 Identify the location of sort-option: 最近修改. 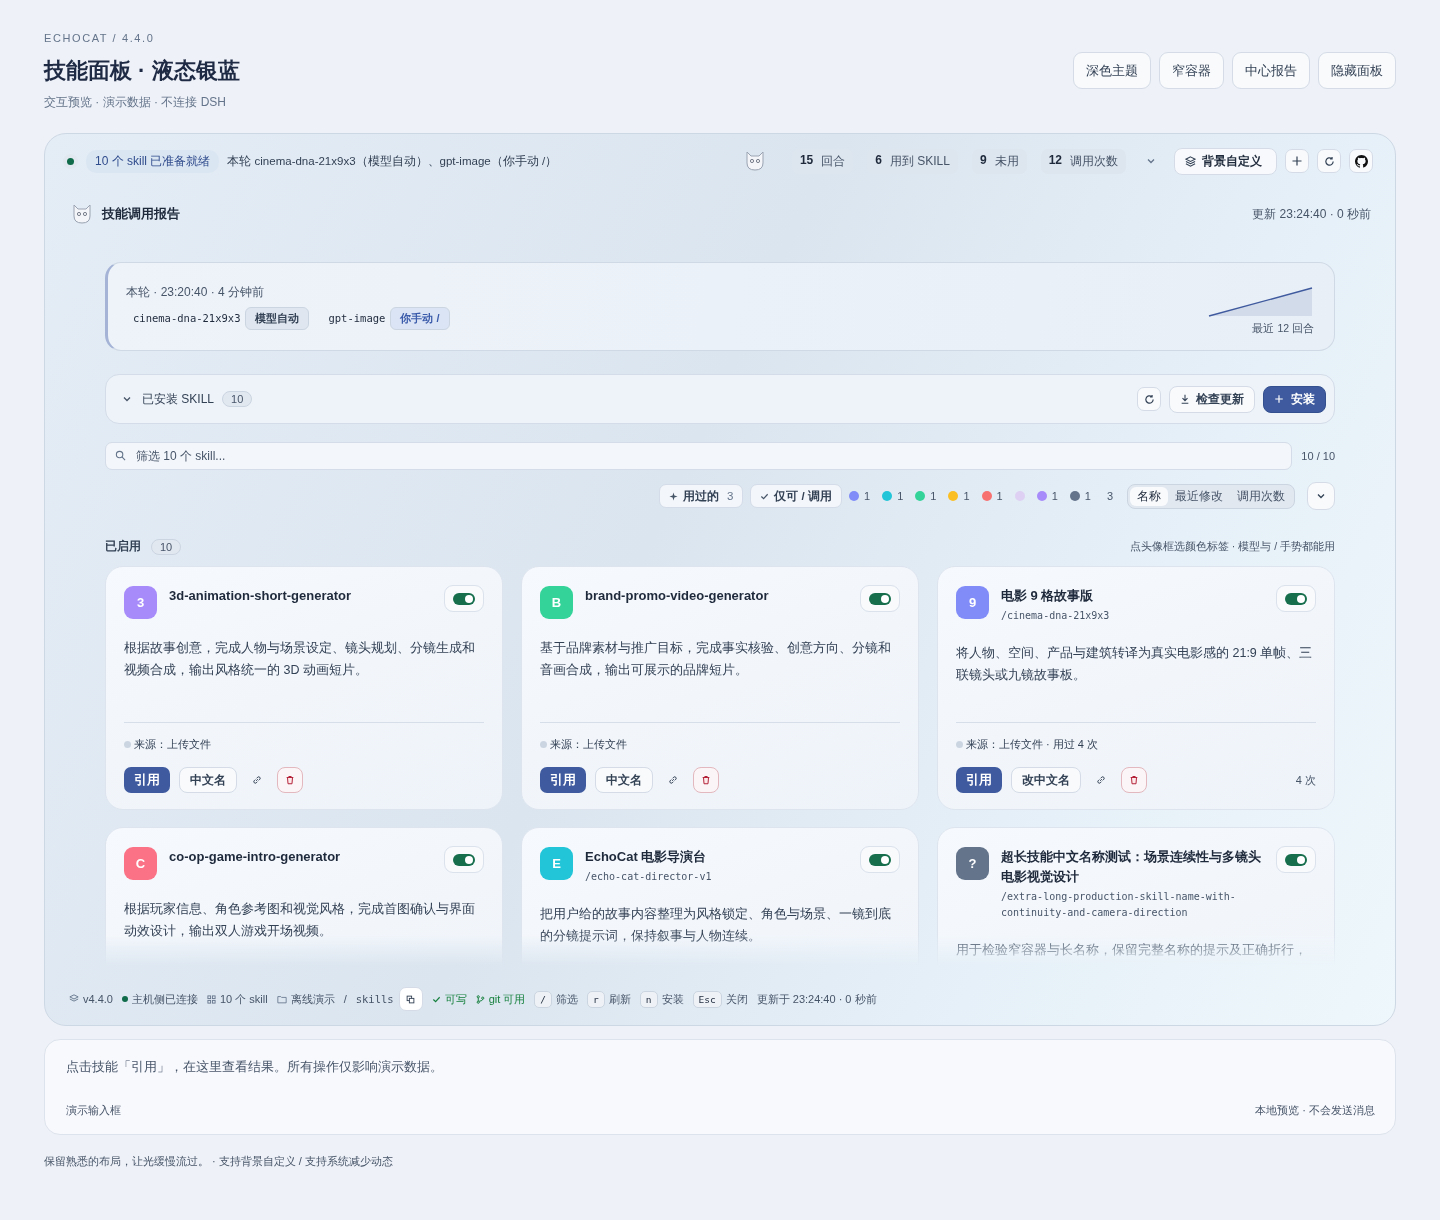
(1199, 496).